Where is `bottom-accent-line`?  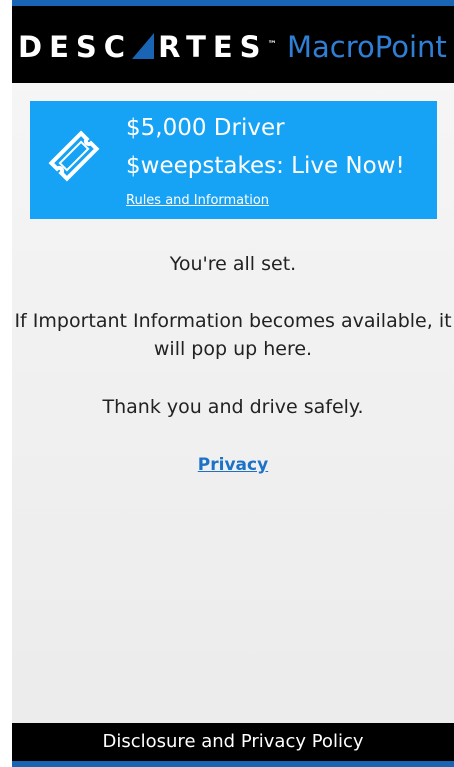 bottom-accent-line is located at coordinates (233, 764).